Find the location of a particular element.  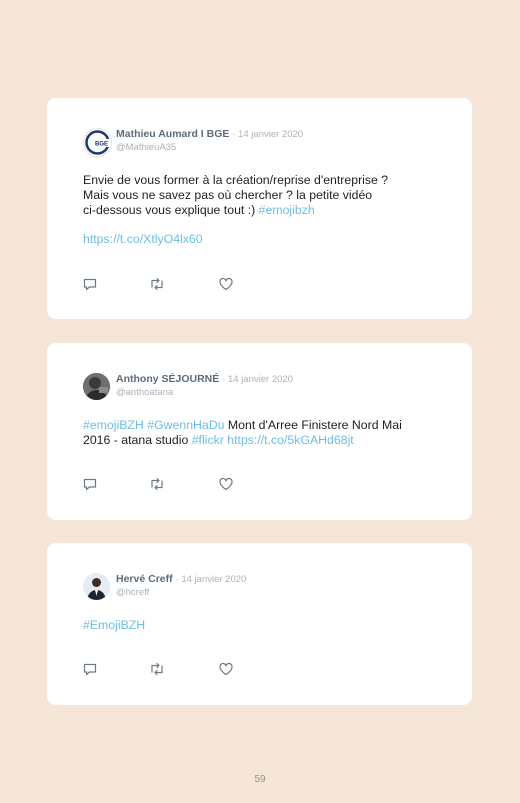

tweet-line-text: Mont d'Arree Finistere Nord Mai is located at coordinates (314, 425).